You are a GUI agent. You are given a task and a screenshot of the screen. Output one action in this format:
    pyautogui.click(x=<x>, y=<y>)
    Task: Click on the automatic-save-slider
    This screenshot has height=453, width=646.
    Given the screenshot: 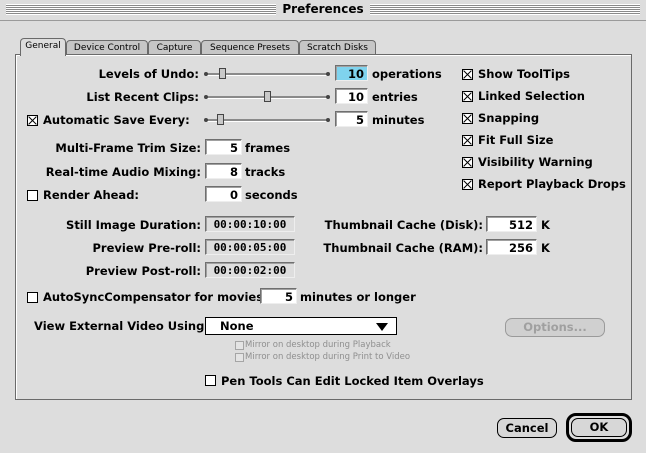 What is the action you would take?
    pyautogui.click(x=267, y=120)
    